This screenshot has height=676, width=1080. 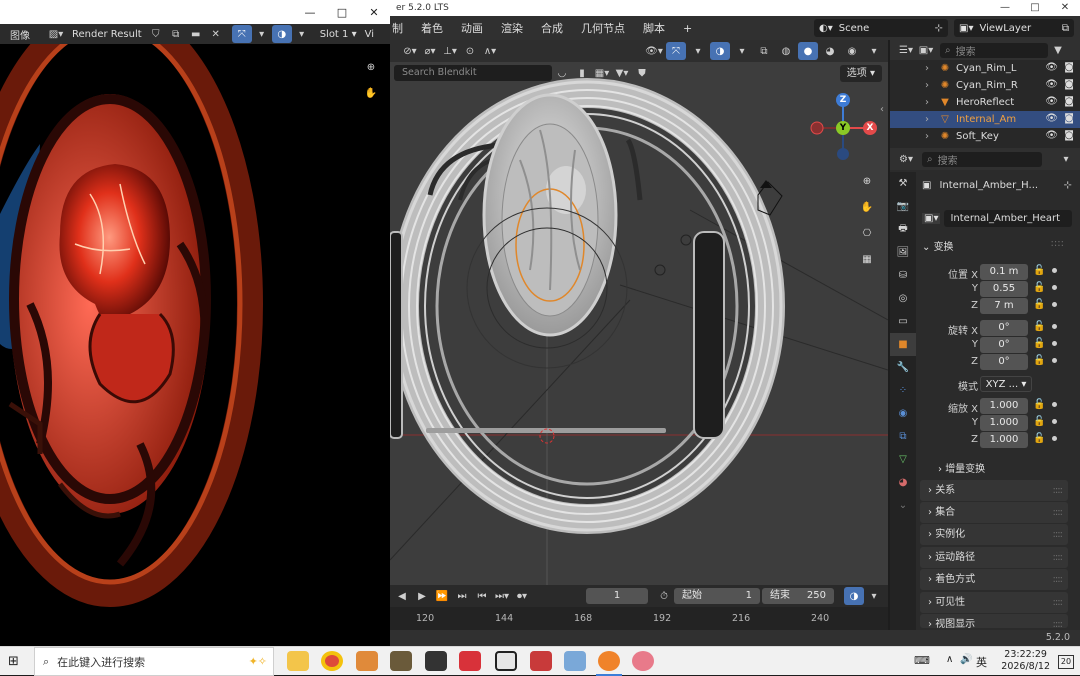 I want to click on overlay-toggle-icon: ◑, so click(x=720, y=51).